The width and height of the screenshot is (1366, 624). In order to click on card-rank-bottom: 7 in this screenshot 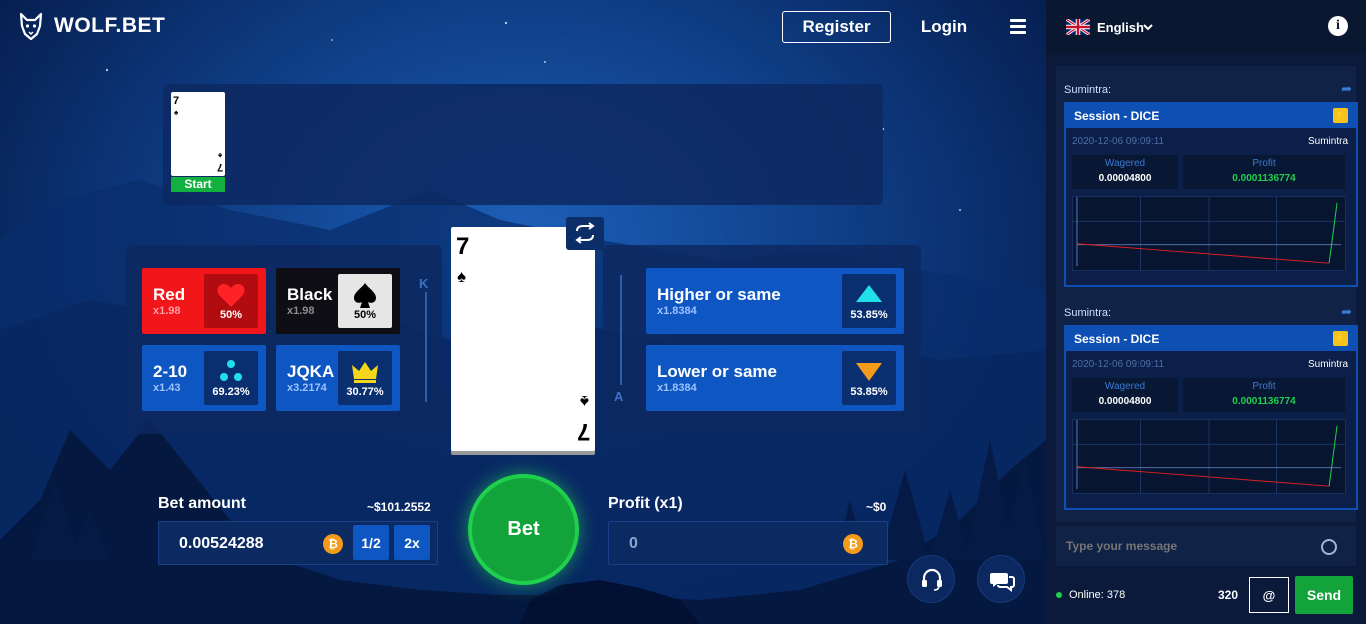, I will do `click(583, 431)`.